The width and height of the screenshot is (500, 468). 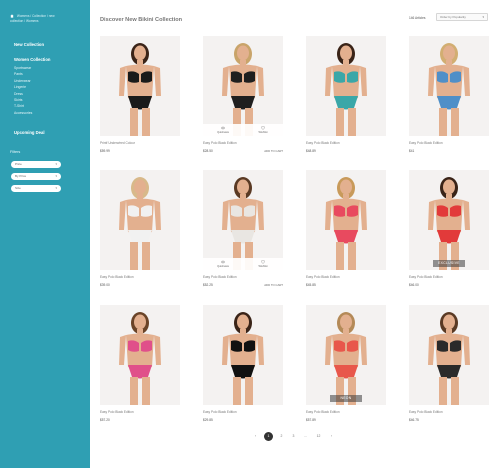 I want to click on product-price: $46.00, so click(x=414, y=285).